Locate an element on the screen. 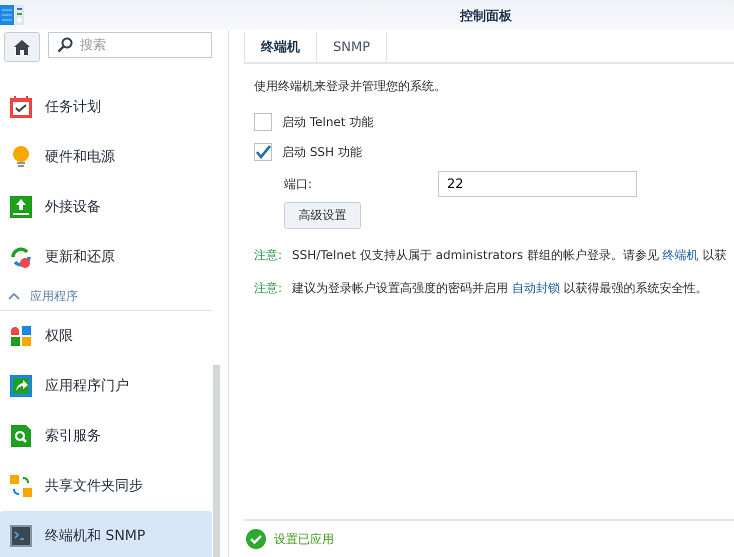  sidebar-item: 硬件和电源 is located at coordinates (106, 157).